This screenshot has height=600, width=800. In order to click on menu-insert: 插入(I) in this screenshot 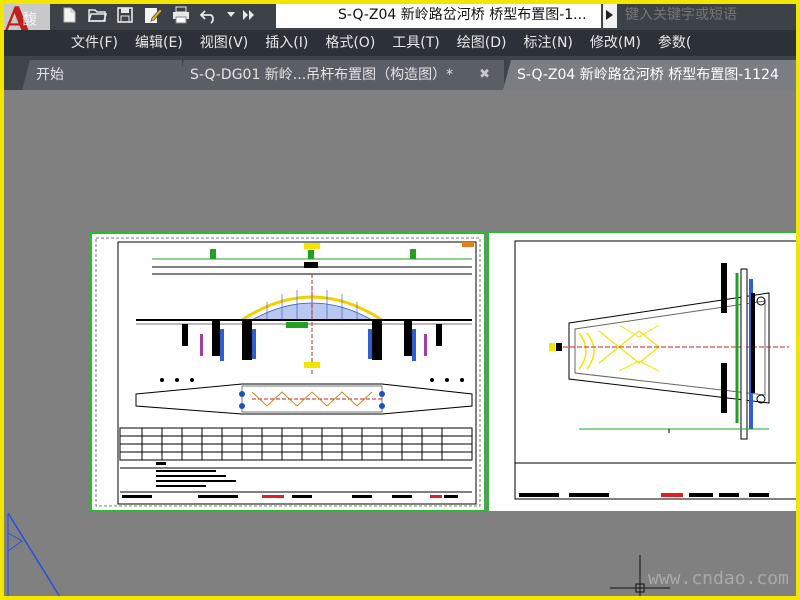, I will do `click(286, 43)`.